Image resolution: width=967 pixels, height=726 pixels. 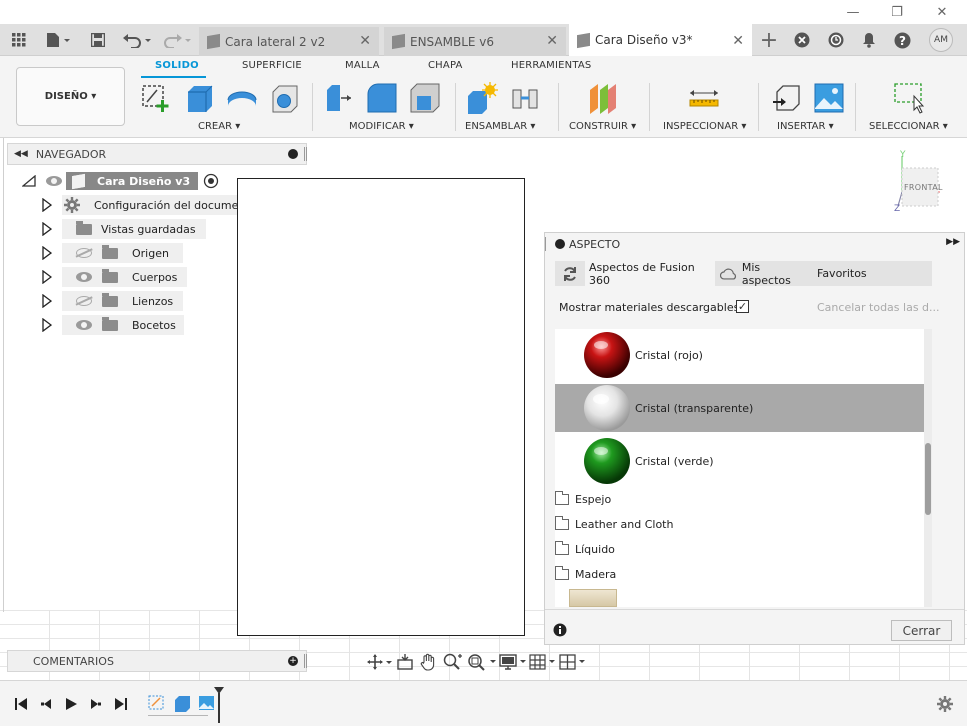 What do you see at coordinates (428, 662) in the screenshot?
I see `pan-hand-icon` at bounding box center [428, 662].